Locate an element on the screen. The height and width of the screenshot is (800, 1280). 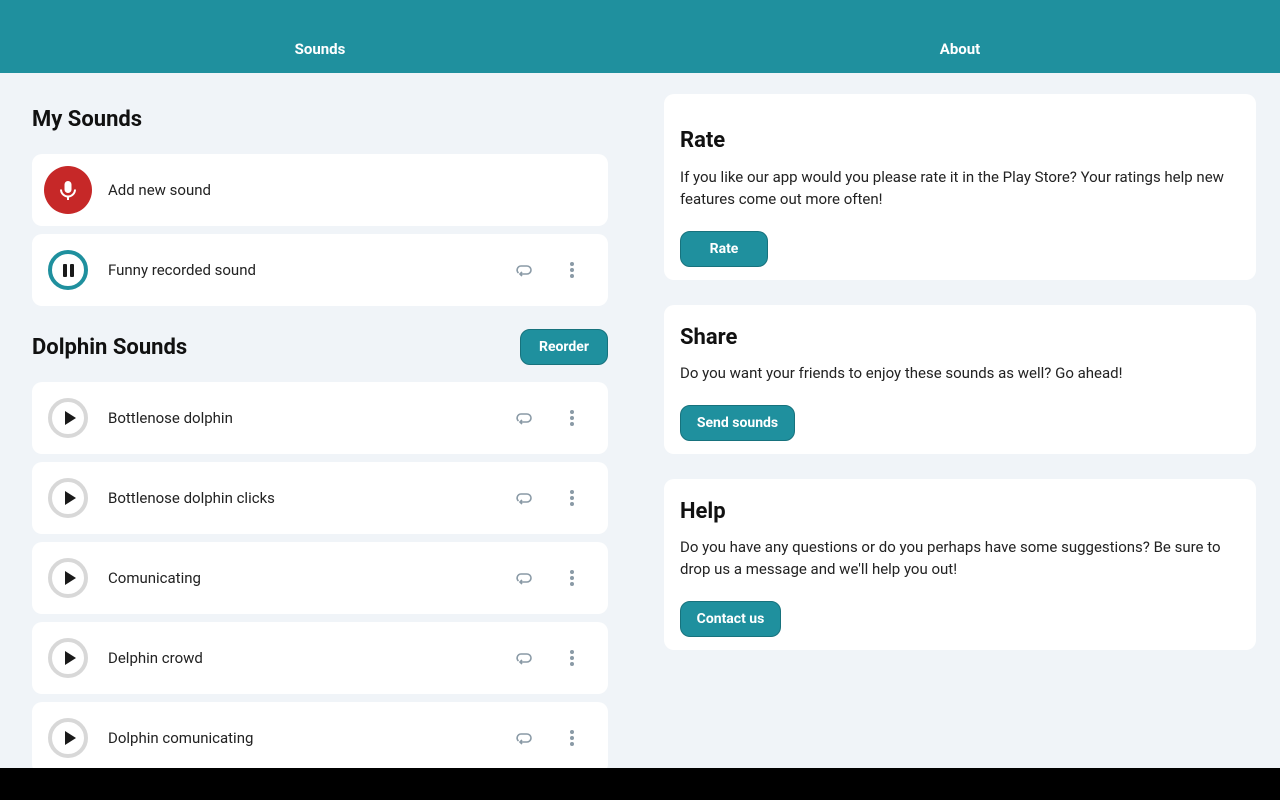
sound-label: Delphin crowd is located at coordinates (155, 658).